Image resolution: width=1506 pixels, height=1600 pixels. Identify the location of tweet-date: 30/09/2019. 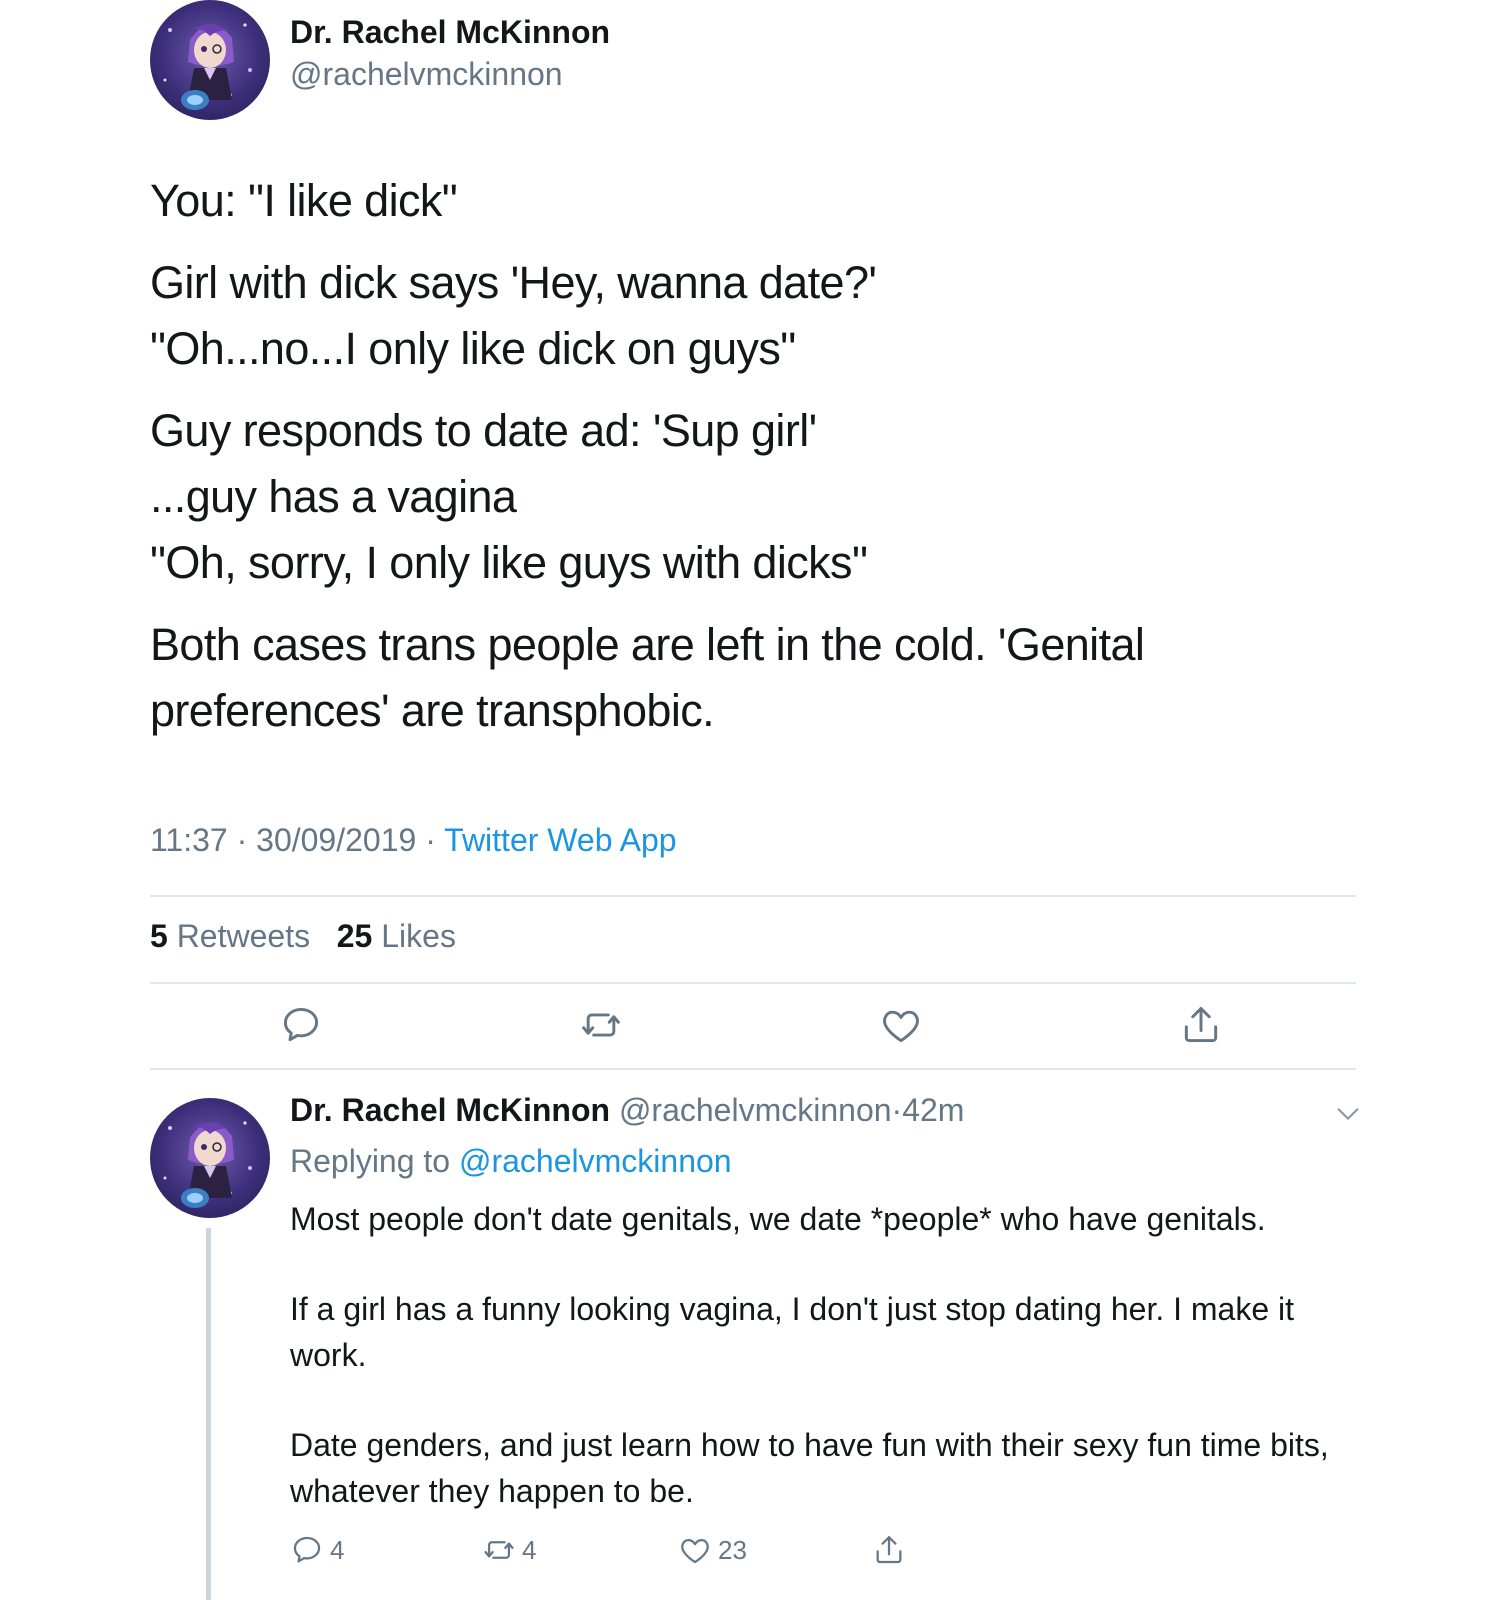
(336, 840).